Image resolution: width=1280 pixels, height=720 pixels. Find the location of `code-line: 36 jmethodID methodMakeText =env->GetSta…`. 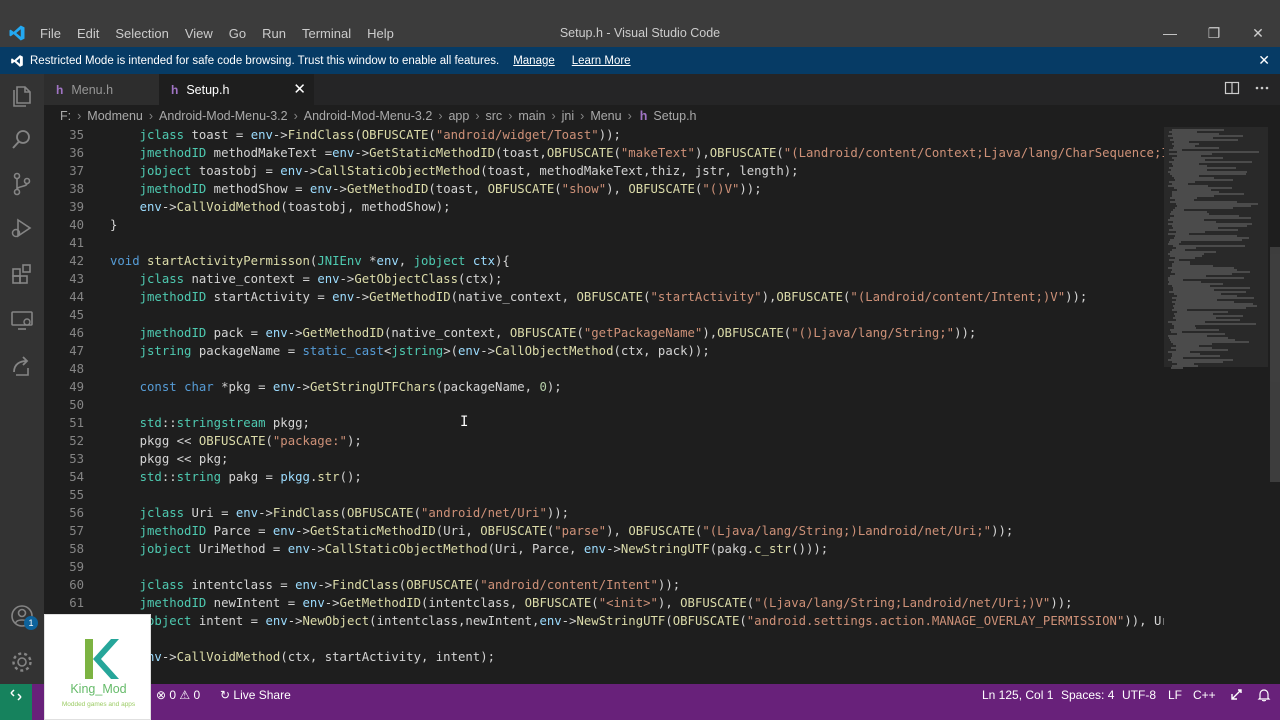

code-line: 36 jmethodID methodMakeText =env->GetSta… is located at coordinates (604, 153).